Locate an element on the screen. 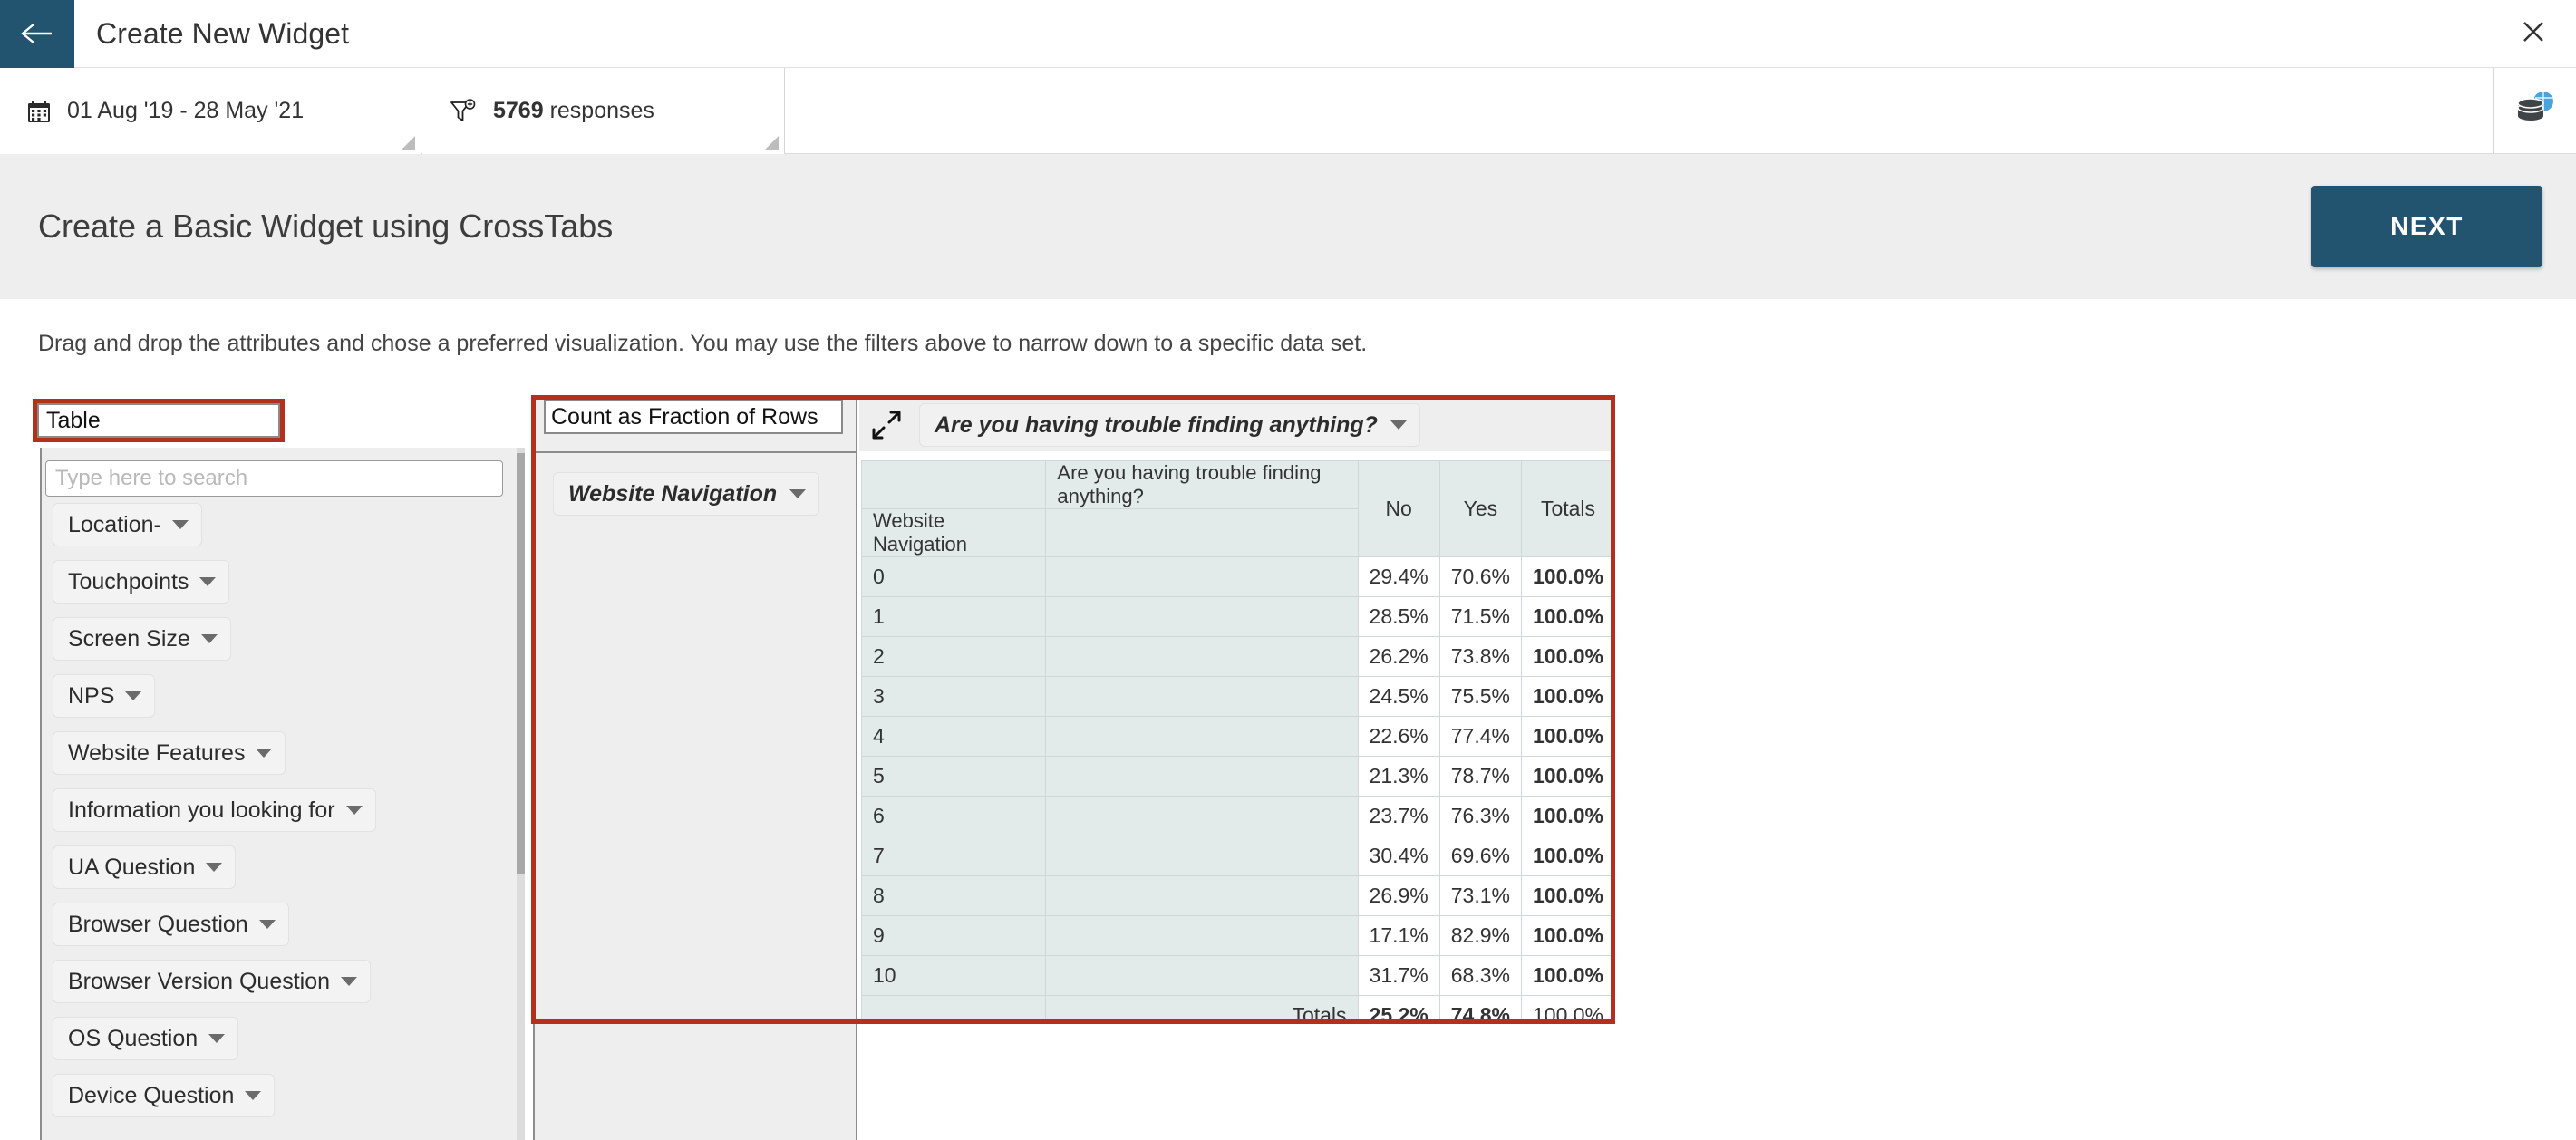 This screenshot has height=1140, width=2576. attribute-chip: Touchpoints is located at coordinates (141, 582).